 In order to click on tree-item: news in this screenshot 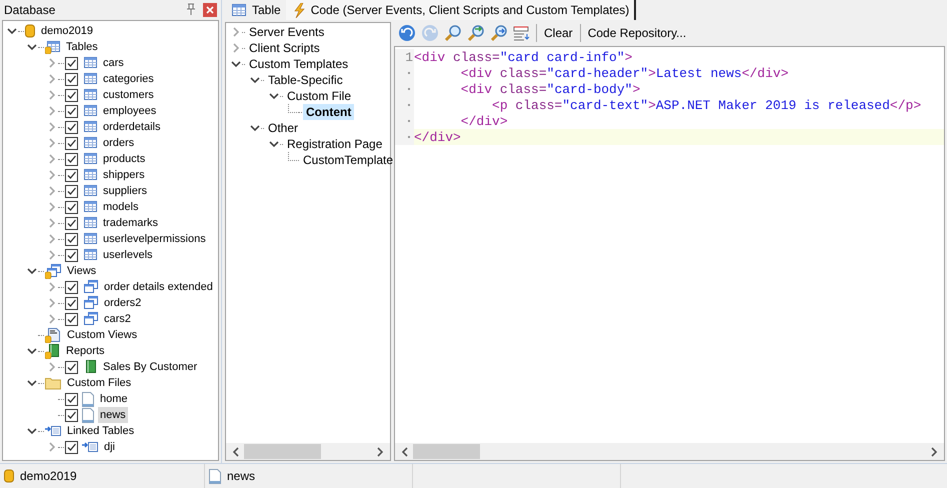, I will do `click(113, 415)`.